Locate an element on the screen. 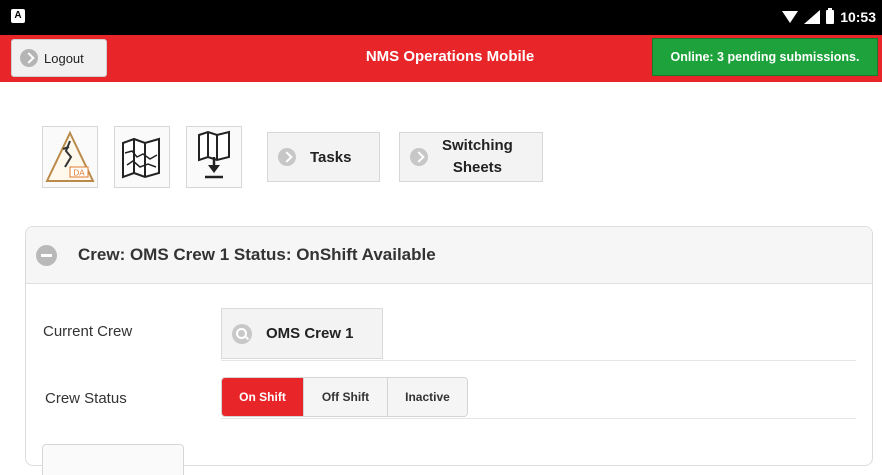  damage-assessment-button: DA is located at coordinates (70, 157).